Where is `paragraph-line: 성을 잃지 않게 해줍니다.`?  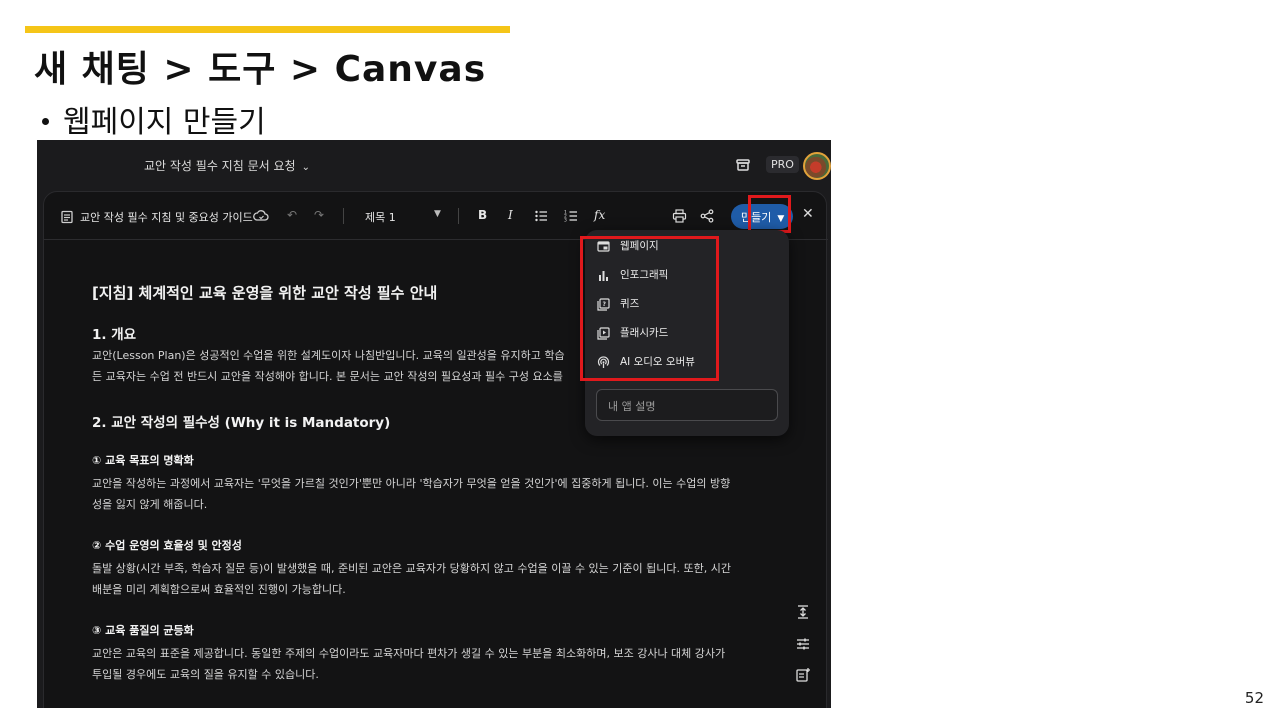 paragraph-line: 성을 잃지 않게 해줍니다. is located at coordinates (150, 504).